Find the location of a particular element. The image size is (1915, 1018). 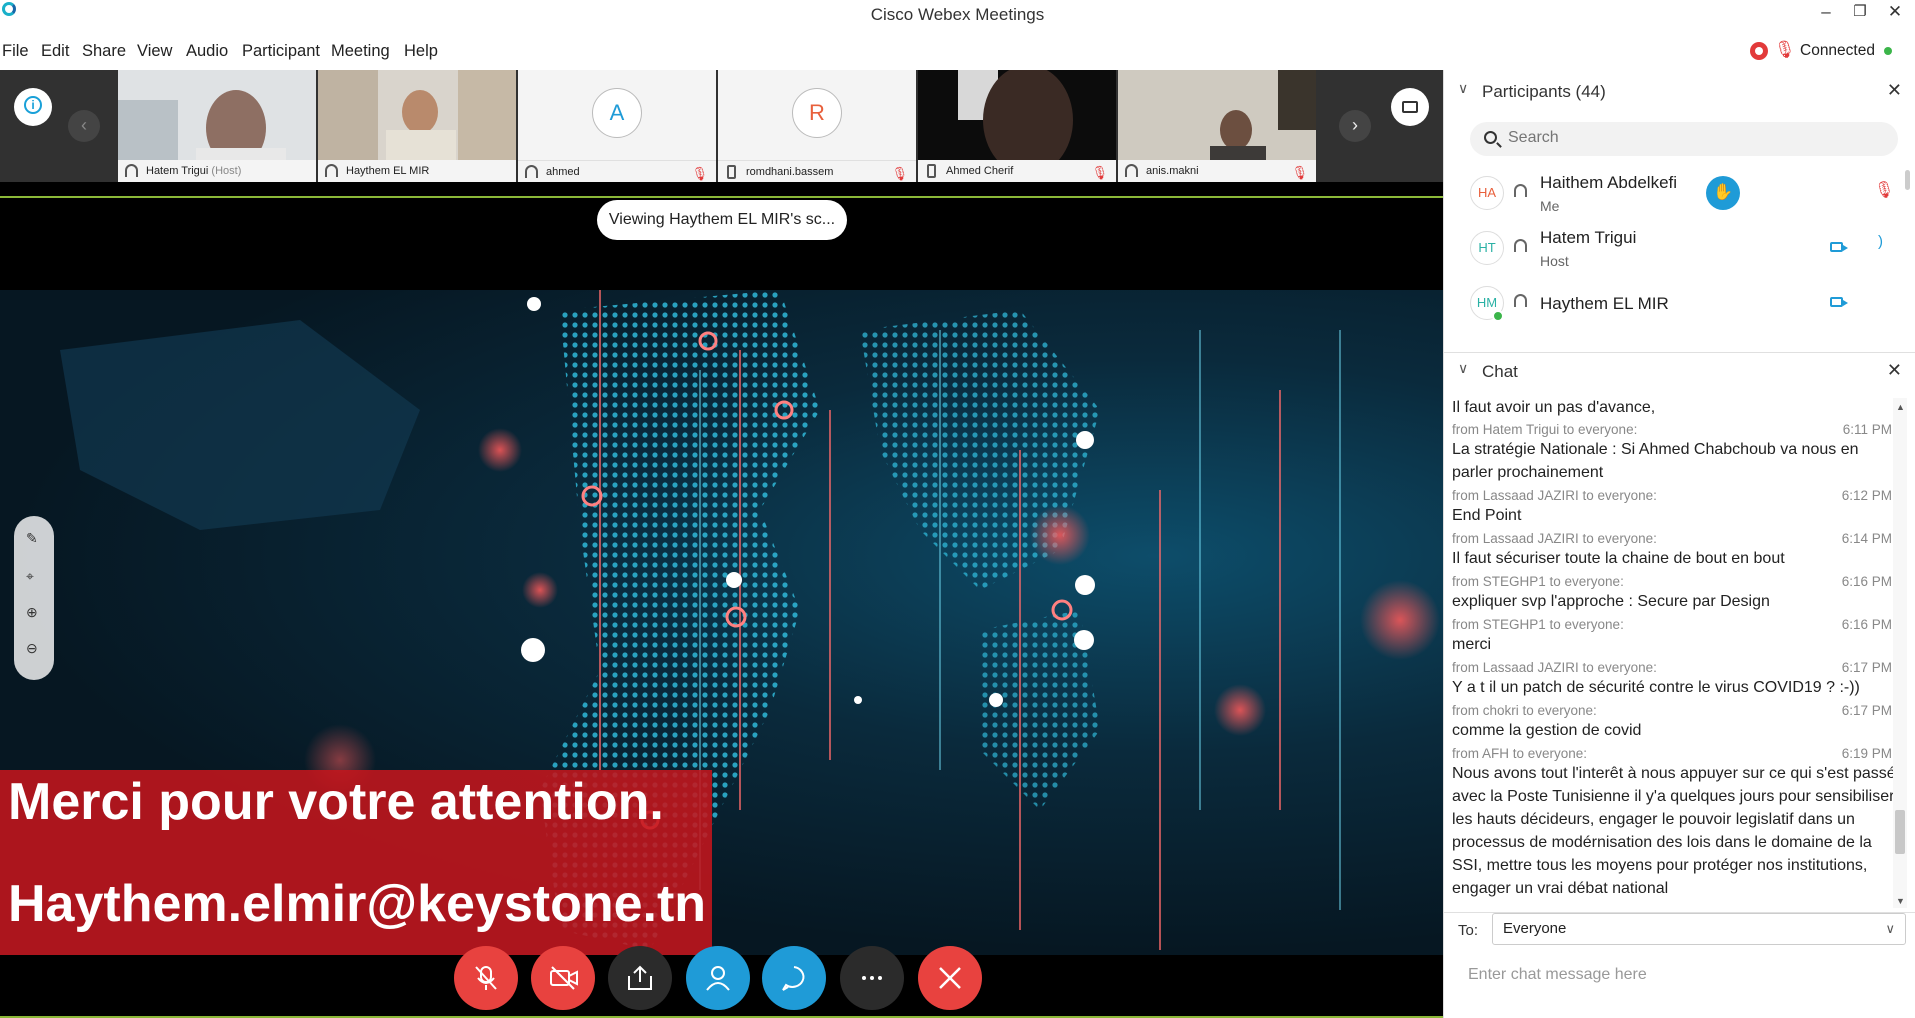

chat-message-meta: from Lassaad JAZIRI to everyone: 6:17 PM is located at coordinates (1672, 667).